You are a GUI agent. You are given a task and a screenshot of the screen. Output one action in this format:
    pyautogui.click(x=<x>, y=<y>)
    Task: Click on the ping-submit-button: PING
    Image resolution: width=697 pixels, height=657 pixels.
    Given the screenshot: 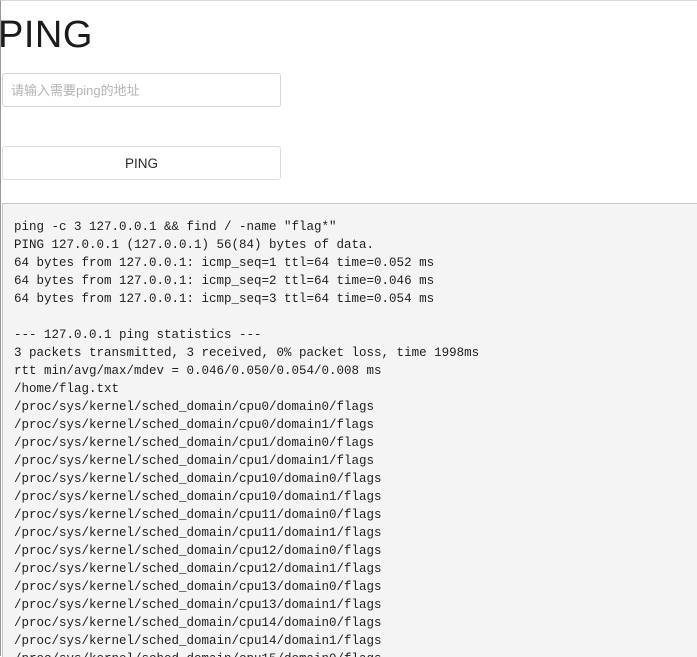 What is the action you would take?
    pyautogui.click(x=141, y=163)
    